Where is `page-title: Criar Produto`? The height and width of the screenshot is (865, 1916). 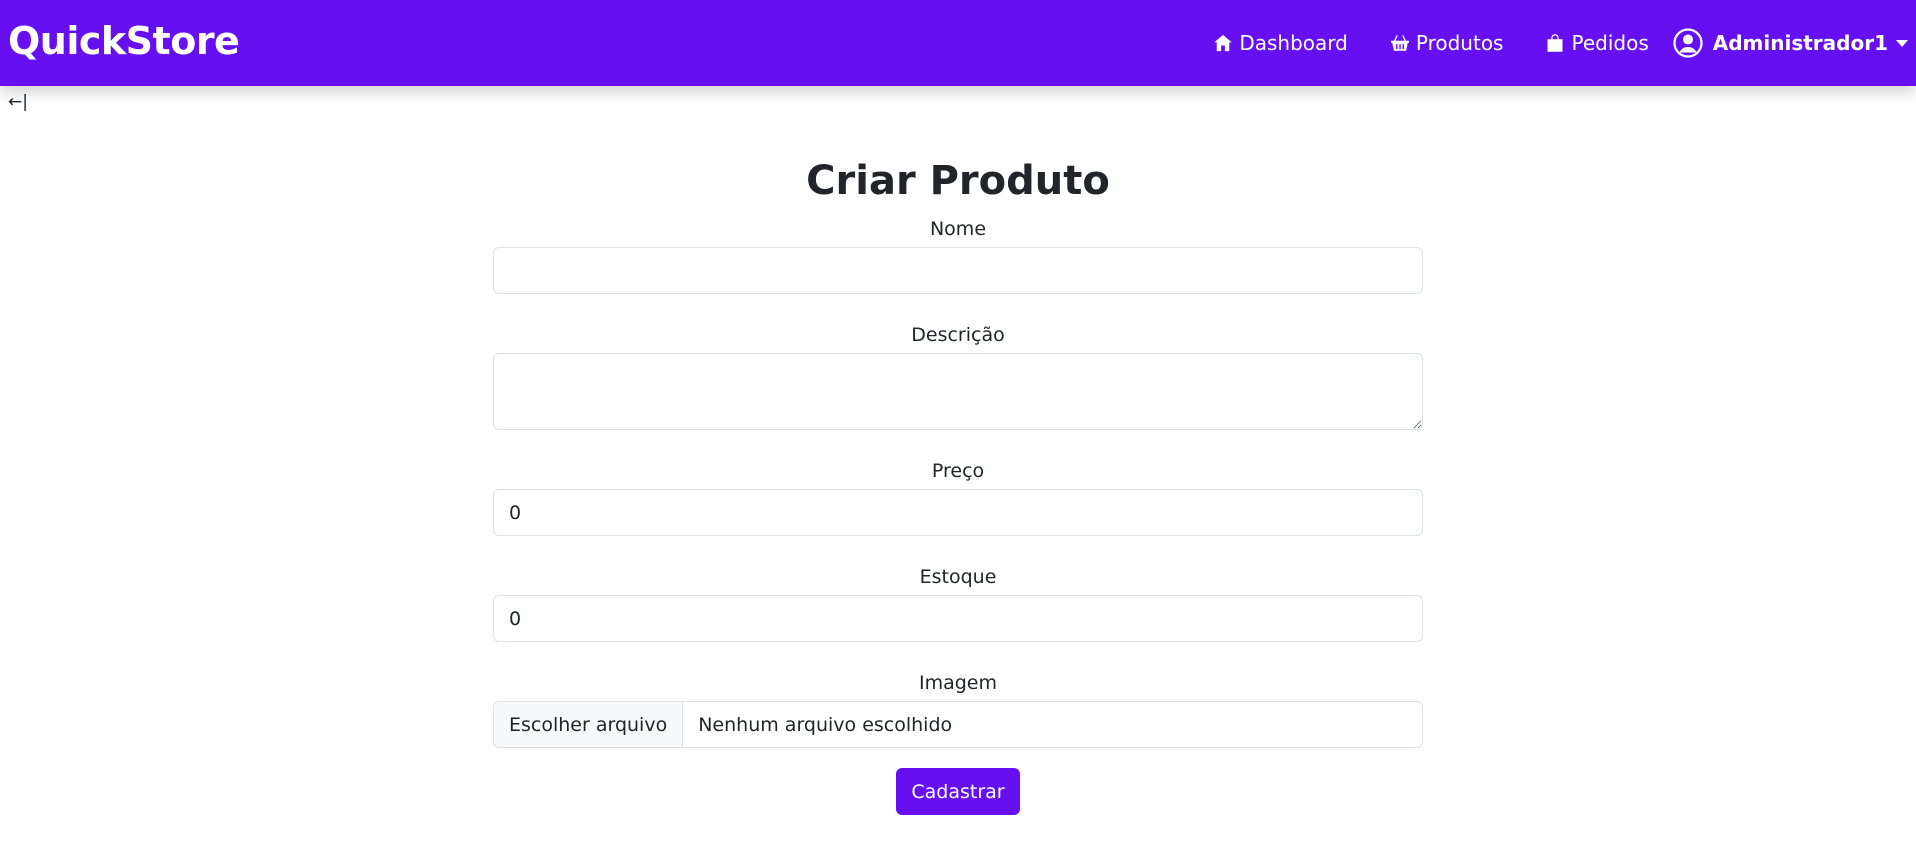 page-title: Criar Produto is located at coordinates (958, 181).